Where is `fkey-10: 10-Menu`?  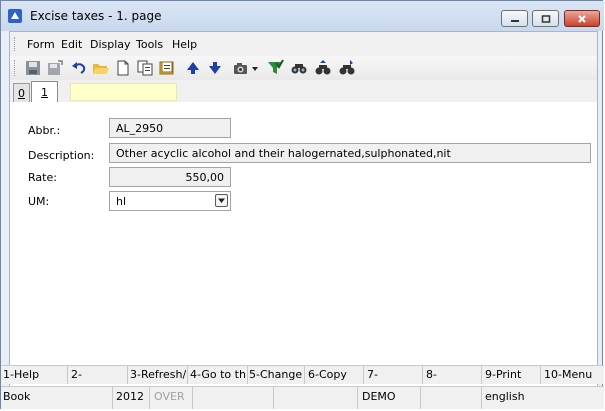
fkey-10: 10-Menu is located at coordinates (573, 374).